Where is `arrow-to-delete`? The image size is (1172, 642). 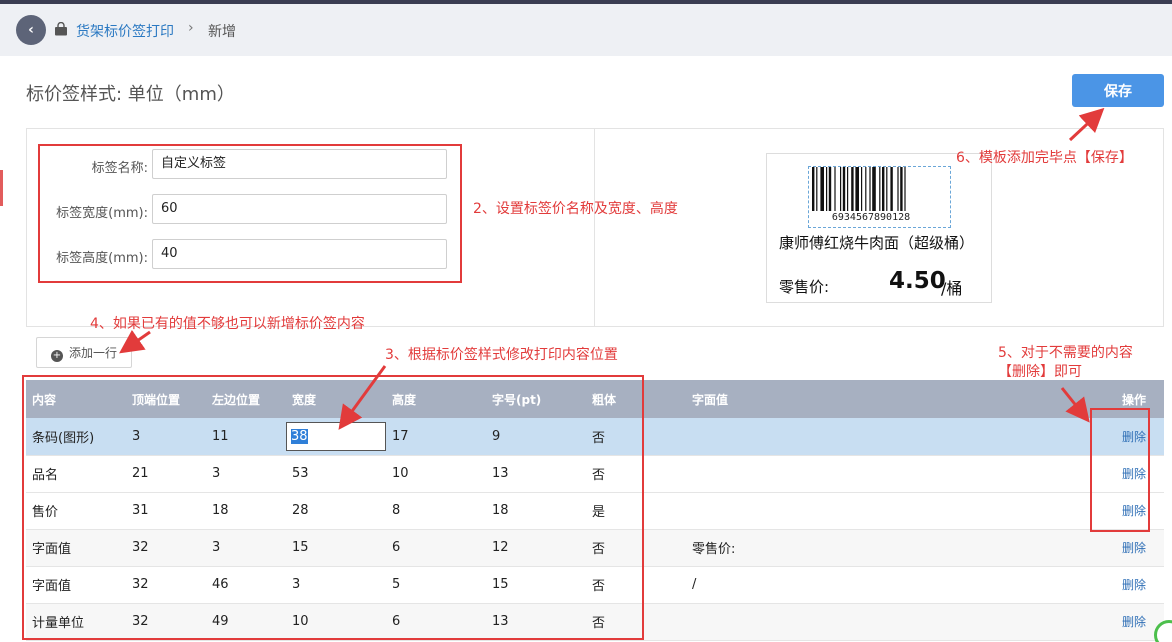 arrow-to-delete is located at coordinates (1075, 405).